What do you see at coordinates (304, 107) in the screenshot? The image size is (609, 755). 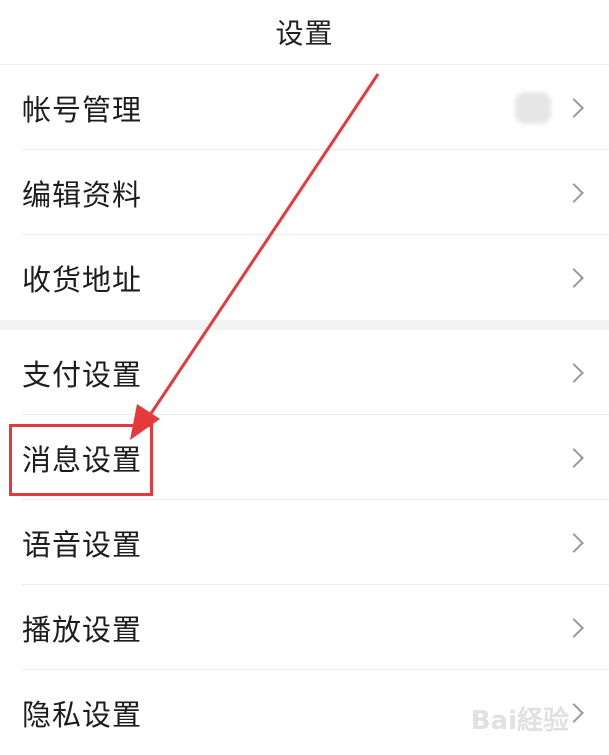 I see `settings-row-account-management: 帐号管理` at bounding box center [304, 107].